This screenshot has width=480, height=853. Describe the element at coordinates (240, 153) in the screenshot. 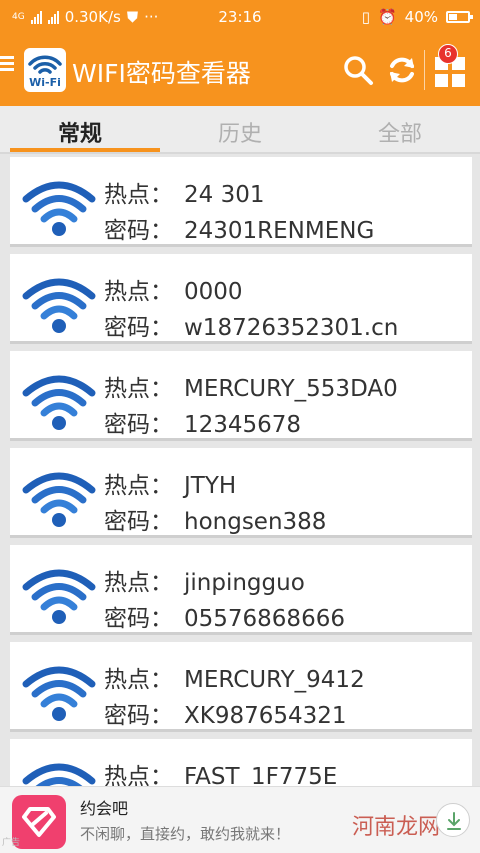

I see `tab-underline-divider` at that location.